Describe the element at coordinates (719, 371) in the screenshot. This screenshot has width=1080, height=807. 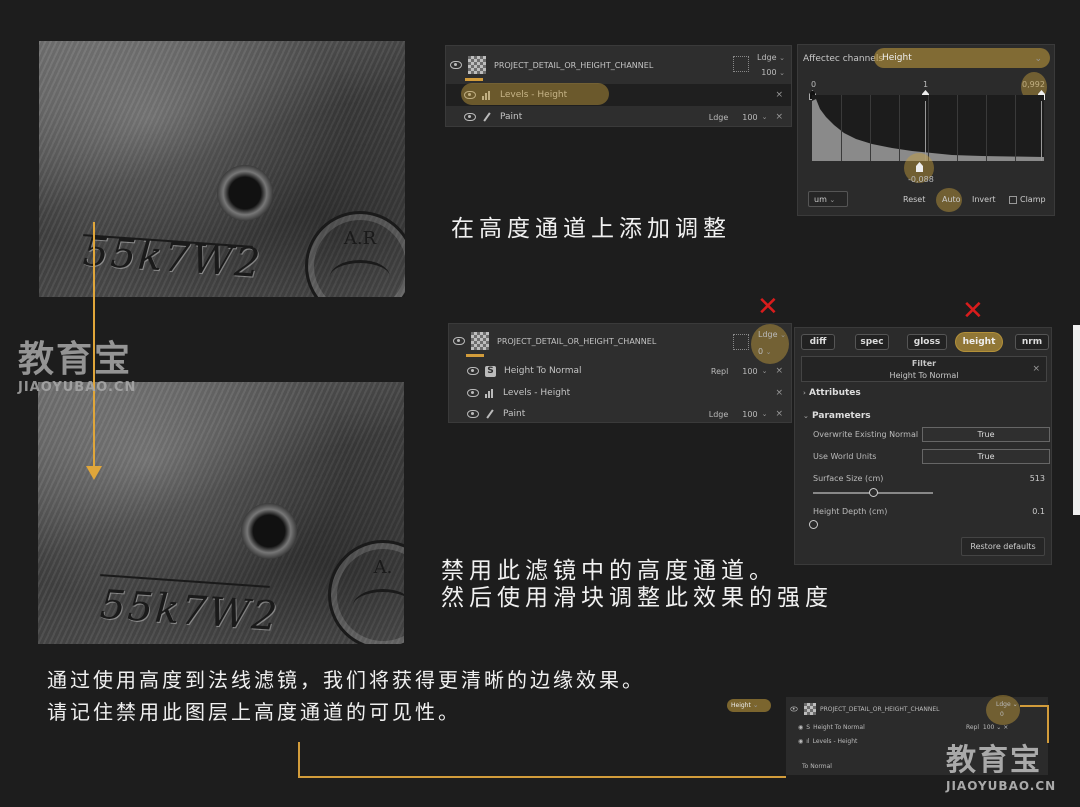
I see `blend-mode: Repl` at that location.